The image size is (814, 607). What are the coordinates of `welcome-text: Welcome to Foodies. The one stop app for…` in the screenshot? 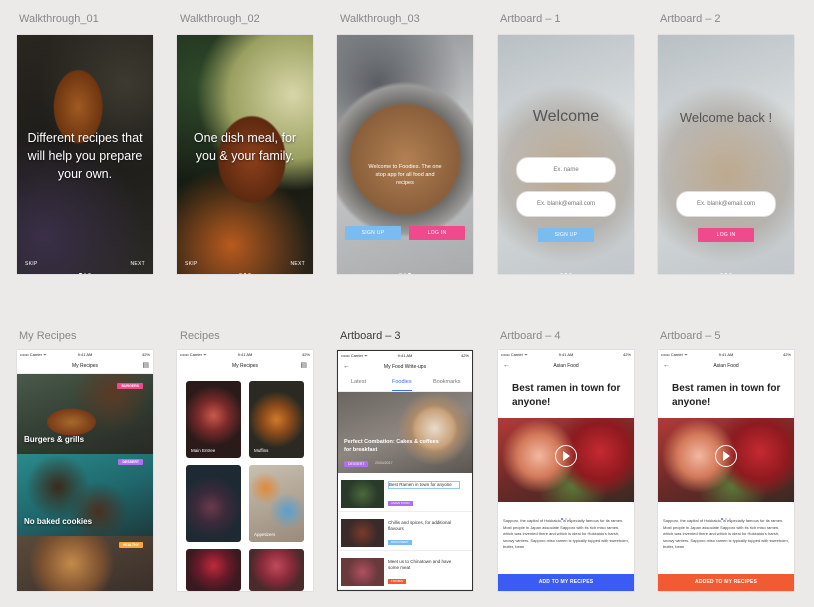 It's located at (405, 175).